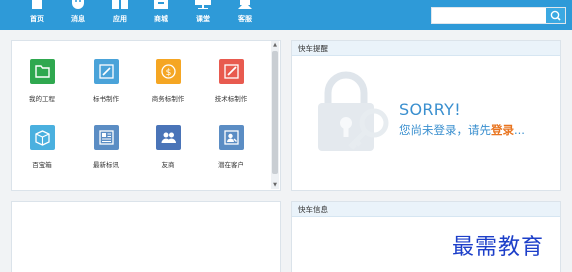 The width and height of the screenshot is (572, 272). What do you see at coordinates (203, 4) in the screenshot?
I see `classroom-icon` at bounding box center [203, 4].